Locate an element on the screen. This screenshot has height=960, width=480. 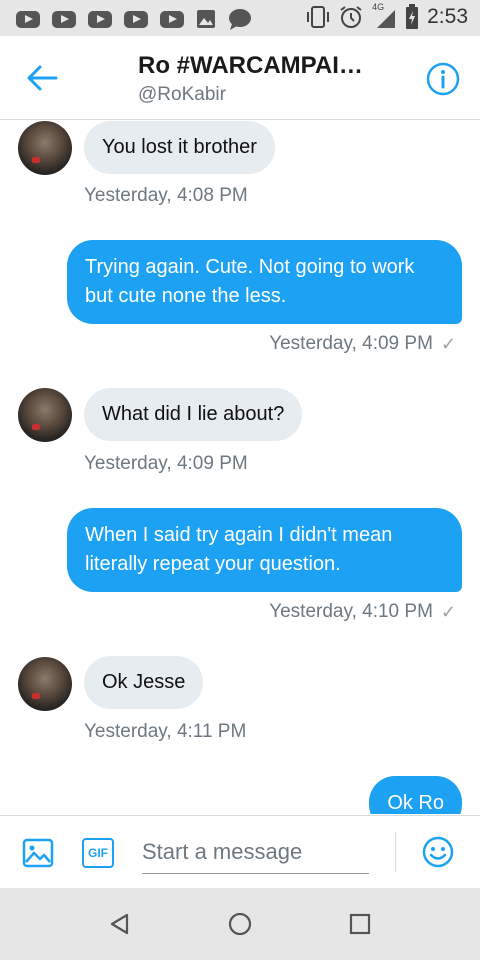
incoming-message-bubble: Ok Jesse is located at coordinates (144, 682).